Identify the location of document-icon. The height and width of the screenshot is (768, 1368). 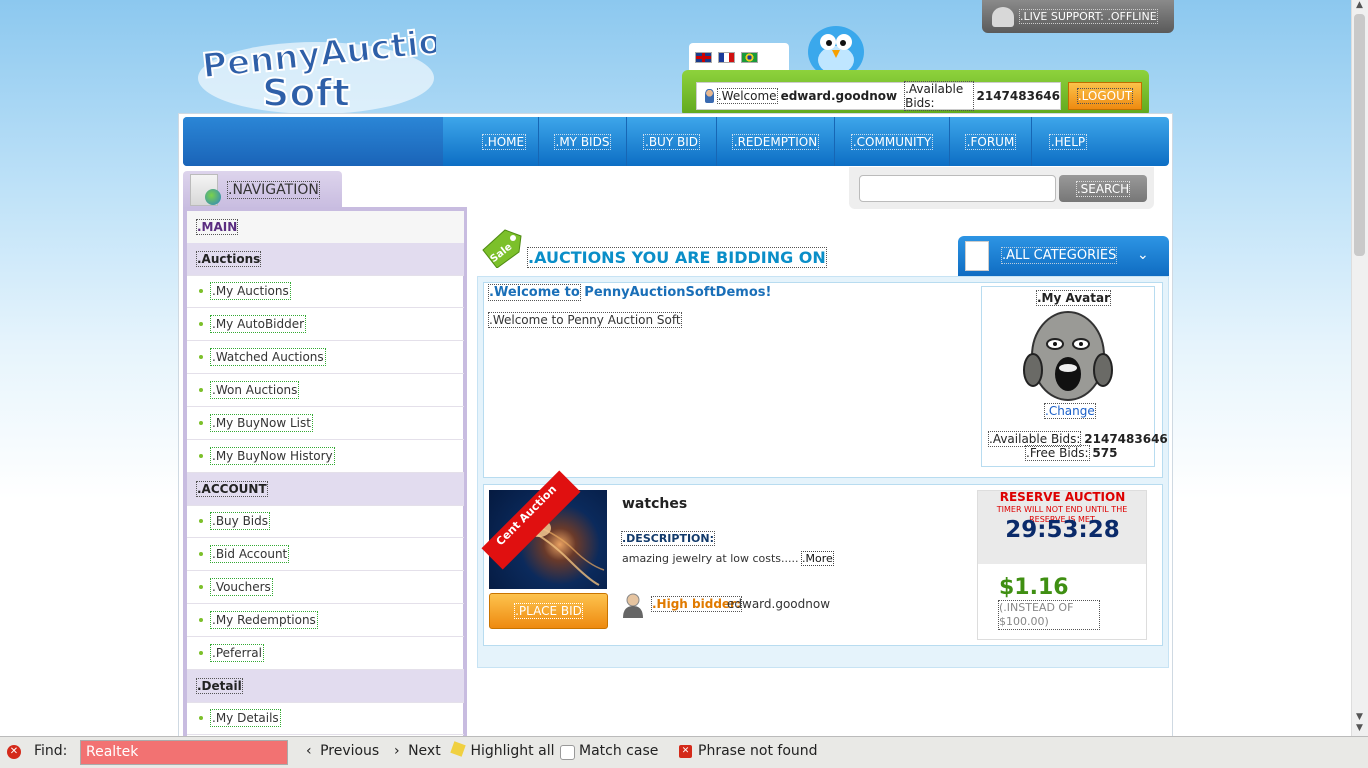
(977, 256).